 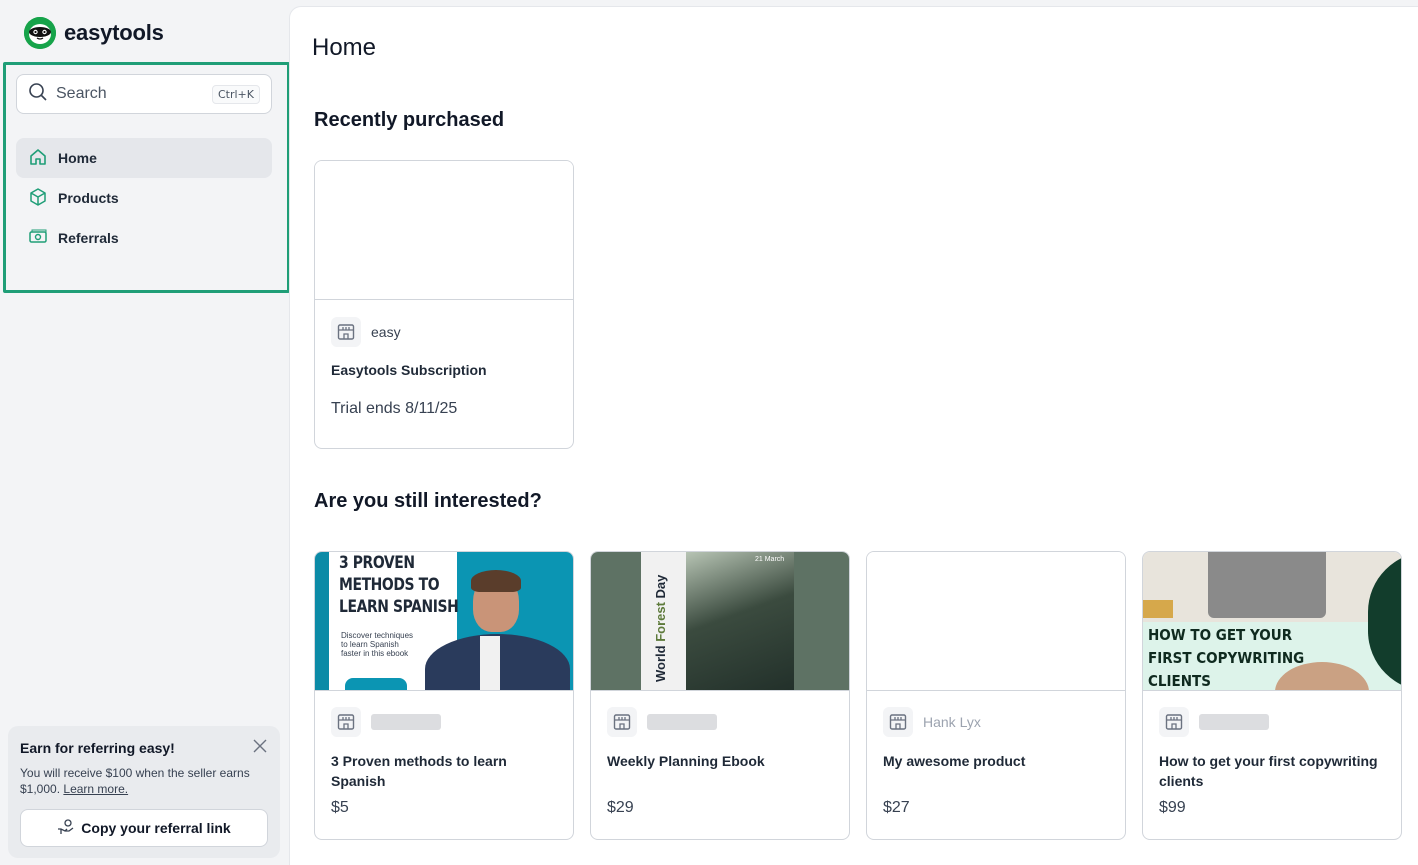 What do you see at coordinates (419, 771) in the screenshot?
I see `product-name: 3 Proven methods to learn Spanish` at bounding box center [419, 771].